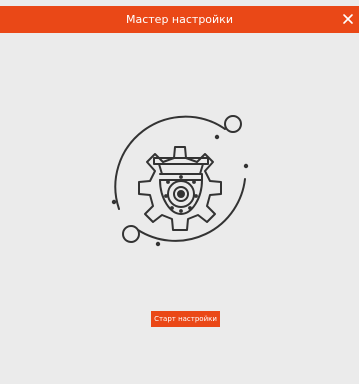  I want to click on window-title: Мастер настройки, so click(179, 19).